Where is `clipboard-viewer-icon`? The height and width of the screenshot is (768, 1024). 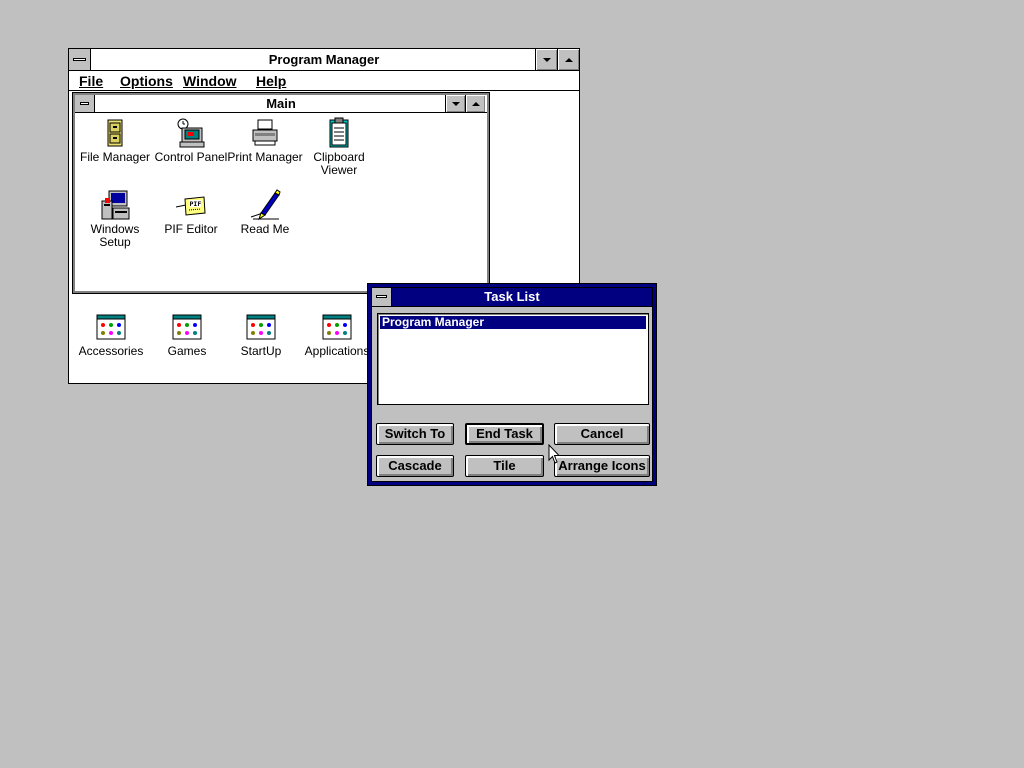
clipboard-viewer-icon is located at coordinates (339, 132).